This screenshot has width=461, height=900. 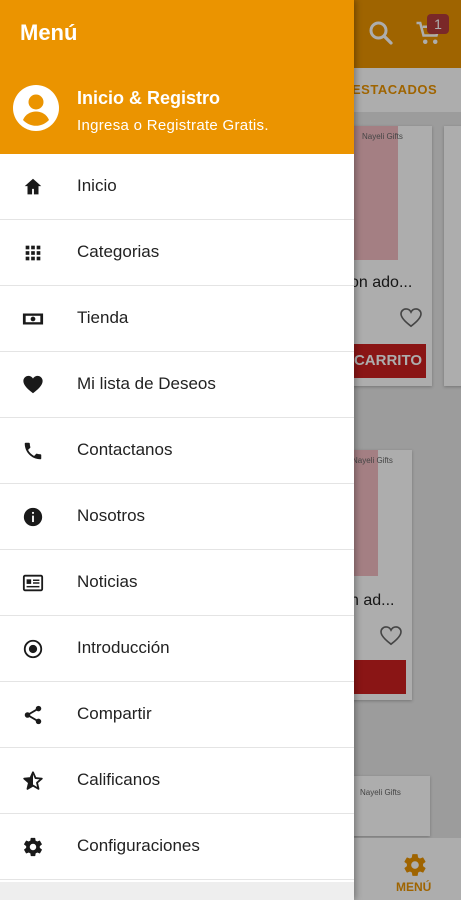 I want to click on menu-item-contactanos: Contactanos, so click(x=177, y=451).